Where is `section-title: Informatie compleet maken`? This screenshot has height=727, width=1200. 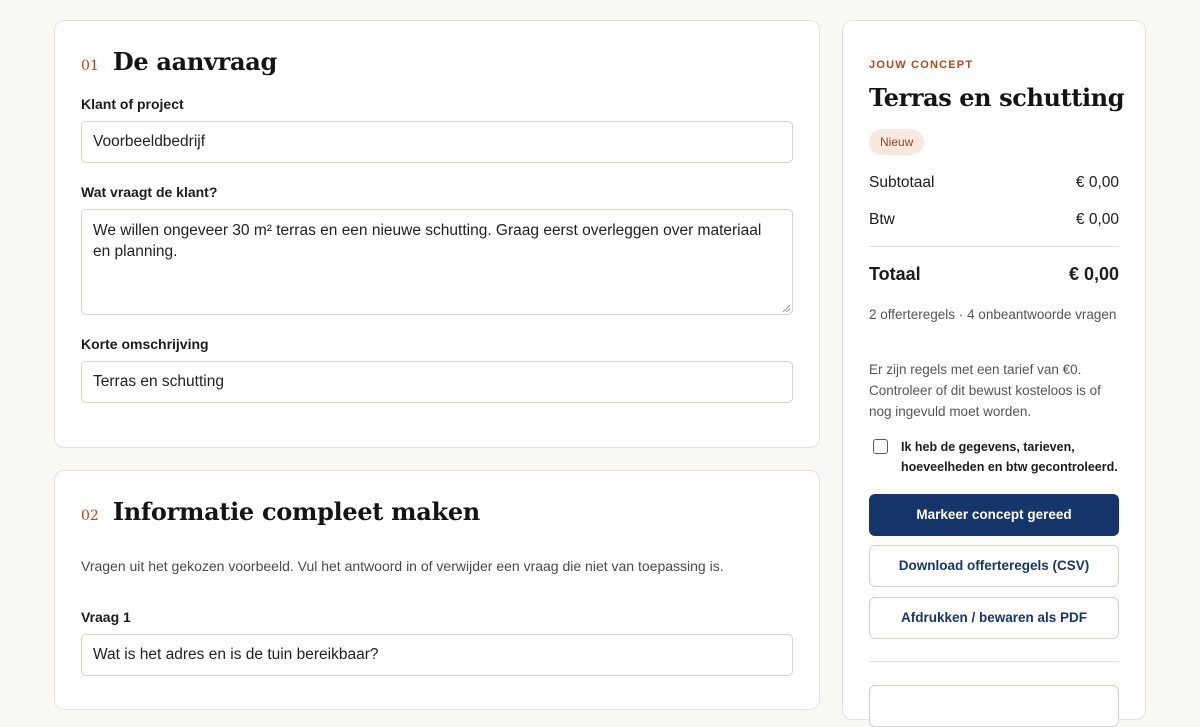 section-title: Informatie compleet maken is located at coordinates (296, 511).